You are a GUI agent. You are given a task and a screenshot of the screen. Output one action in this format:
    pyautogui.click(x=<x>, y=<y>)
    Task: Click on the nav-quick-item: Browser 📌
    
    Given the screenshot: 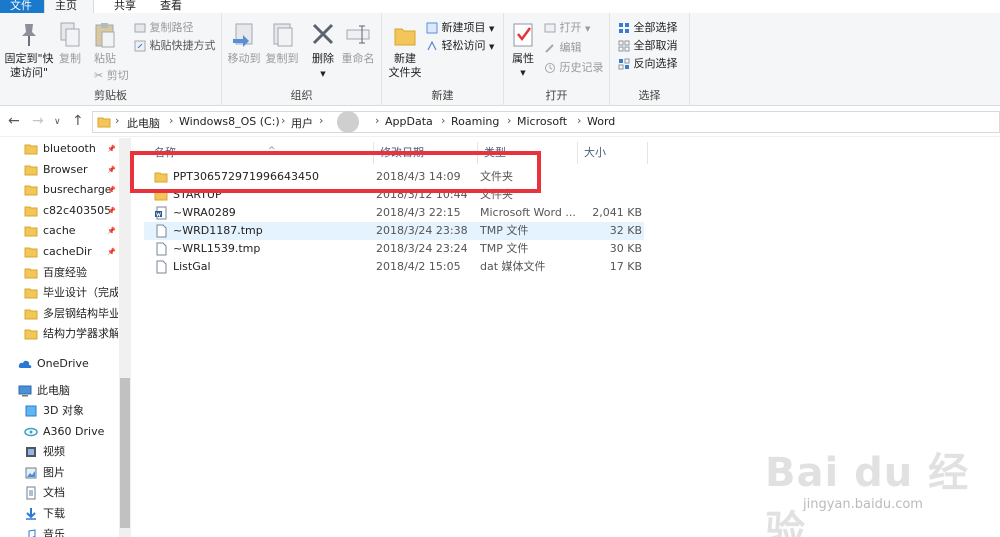 What is the action you would take?
    pyautogui.click(x=71, y=170)
    